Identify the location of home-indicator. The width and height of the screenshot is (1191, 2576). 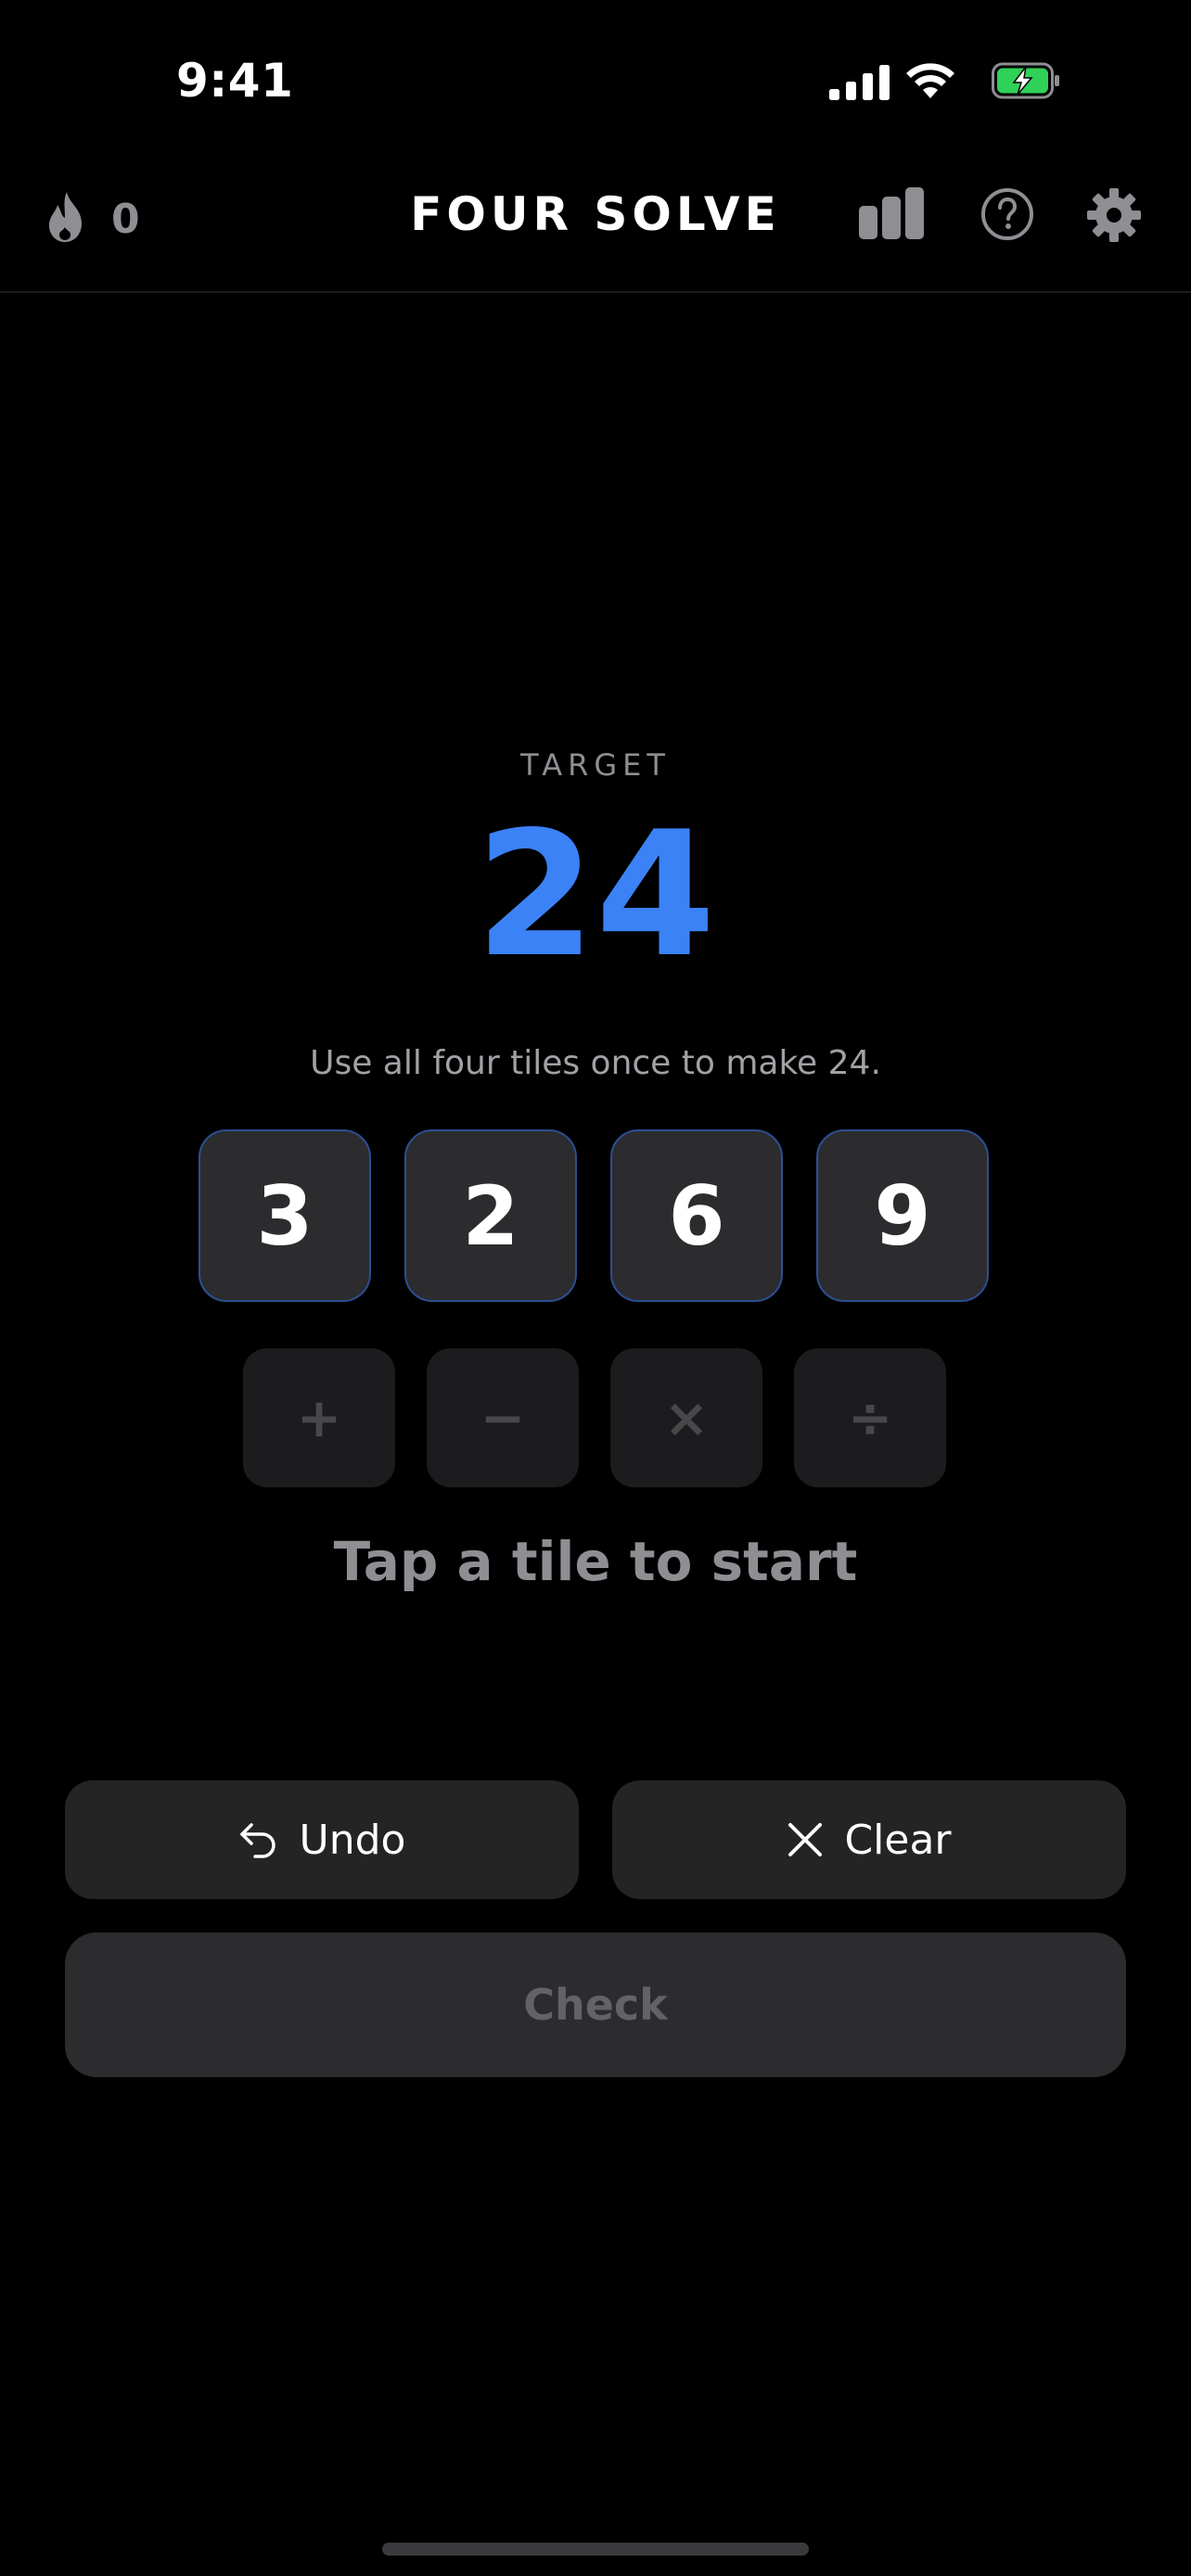
(595, 2549).